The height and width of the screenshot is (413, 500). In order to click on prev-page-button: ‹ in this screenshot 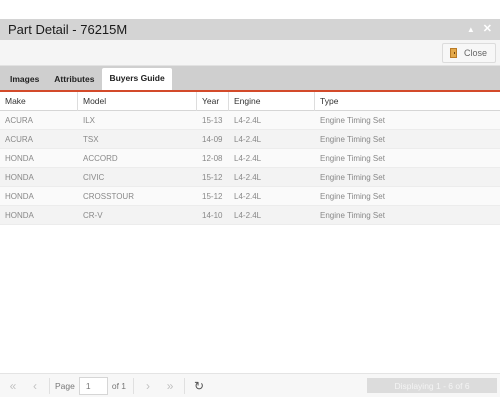, I will do `click(35, 386)`.